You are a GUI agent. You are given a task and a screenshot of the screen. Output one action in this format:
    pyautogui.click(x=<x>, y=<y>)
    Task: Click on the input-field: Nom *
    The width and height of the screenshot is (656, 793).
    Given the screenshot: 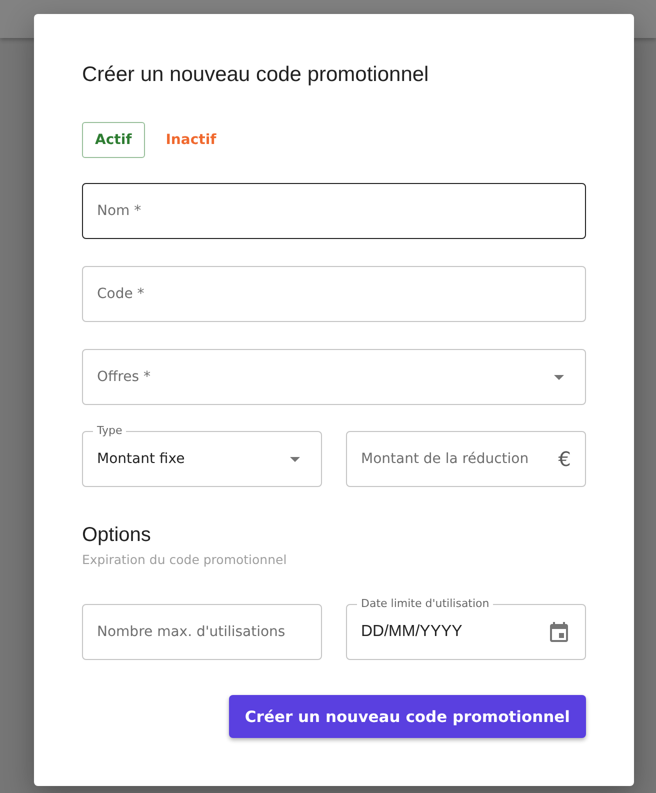 What is the action you would take?
    pyautogui.click(x=334, y=211)
    